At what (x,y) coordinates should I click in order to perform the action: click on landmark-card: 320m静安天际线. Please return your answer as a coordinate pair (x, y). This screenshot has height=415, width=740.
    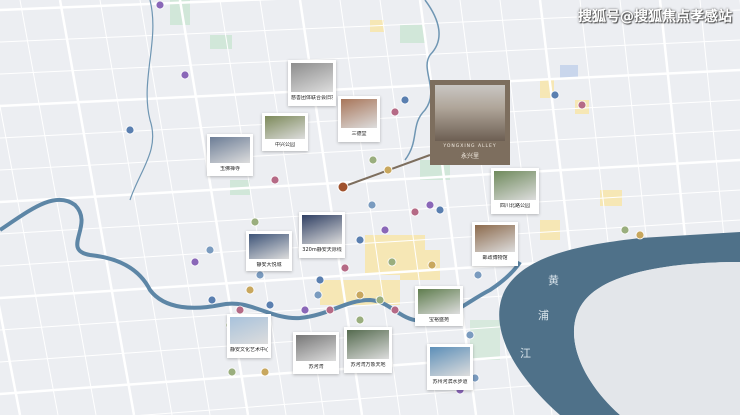
    Looking at the image, I should click on (322, 235).